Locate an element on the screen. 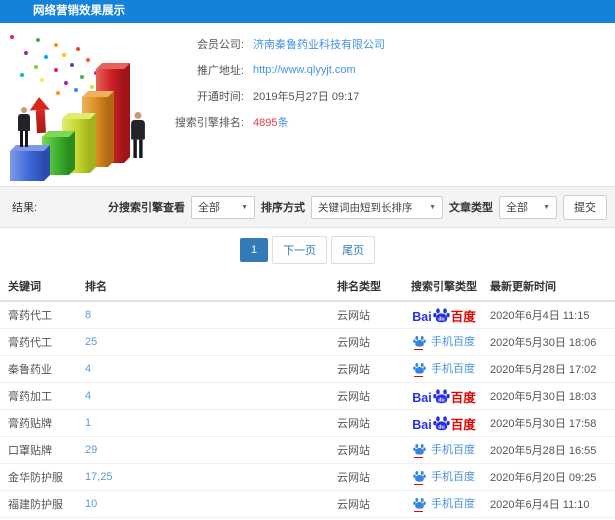 The width and height of the screenshot is (615, 520). updated-cell: 2020年6月4日 11:10 is located at coordinates (540, 505).